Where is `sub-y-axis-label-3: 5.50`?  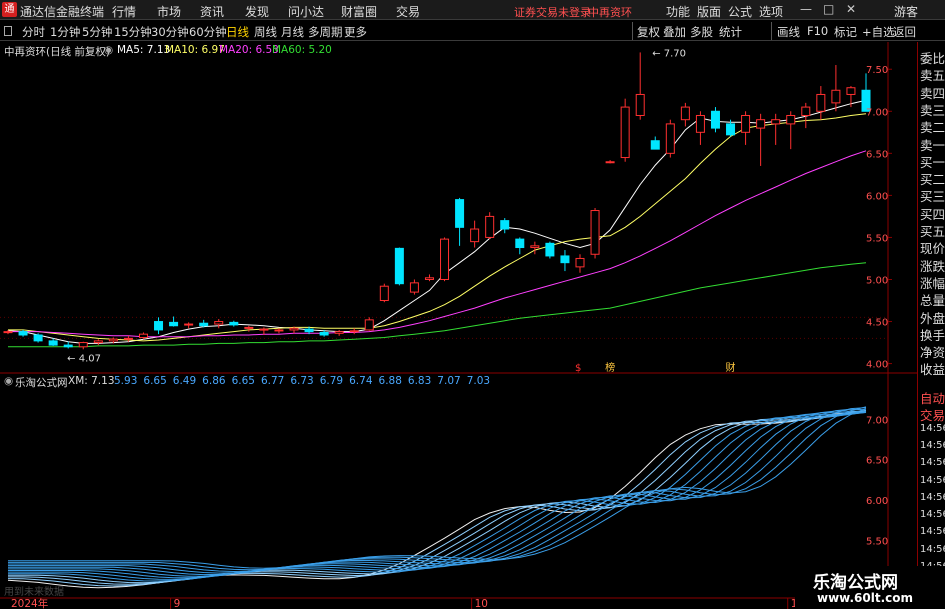 sub-y-axis-label-3: 5.50 is located at coordinates (877, 541).